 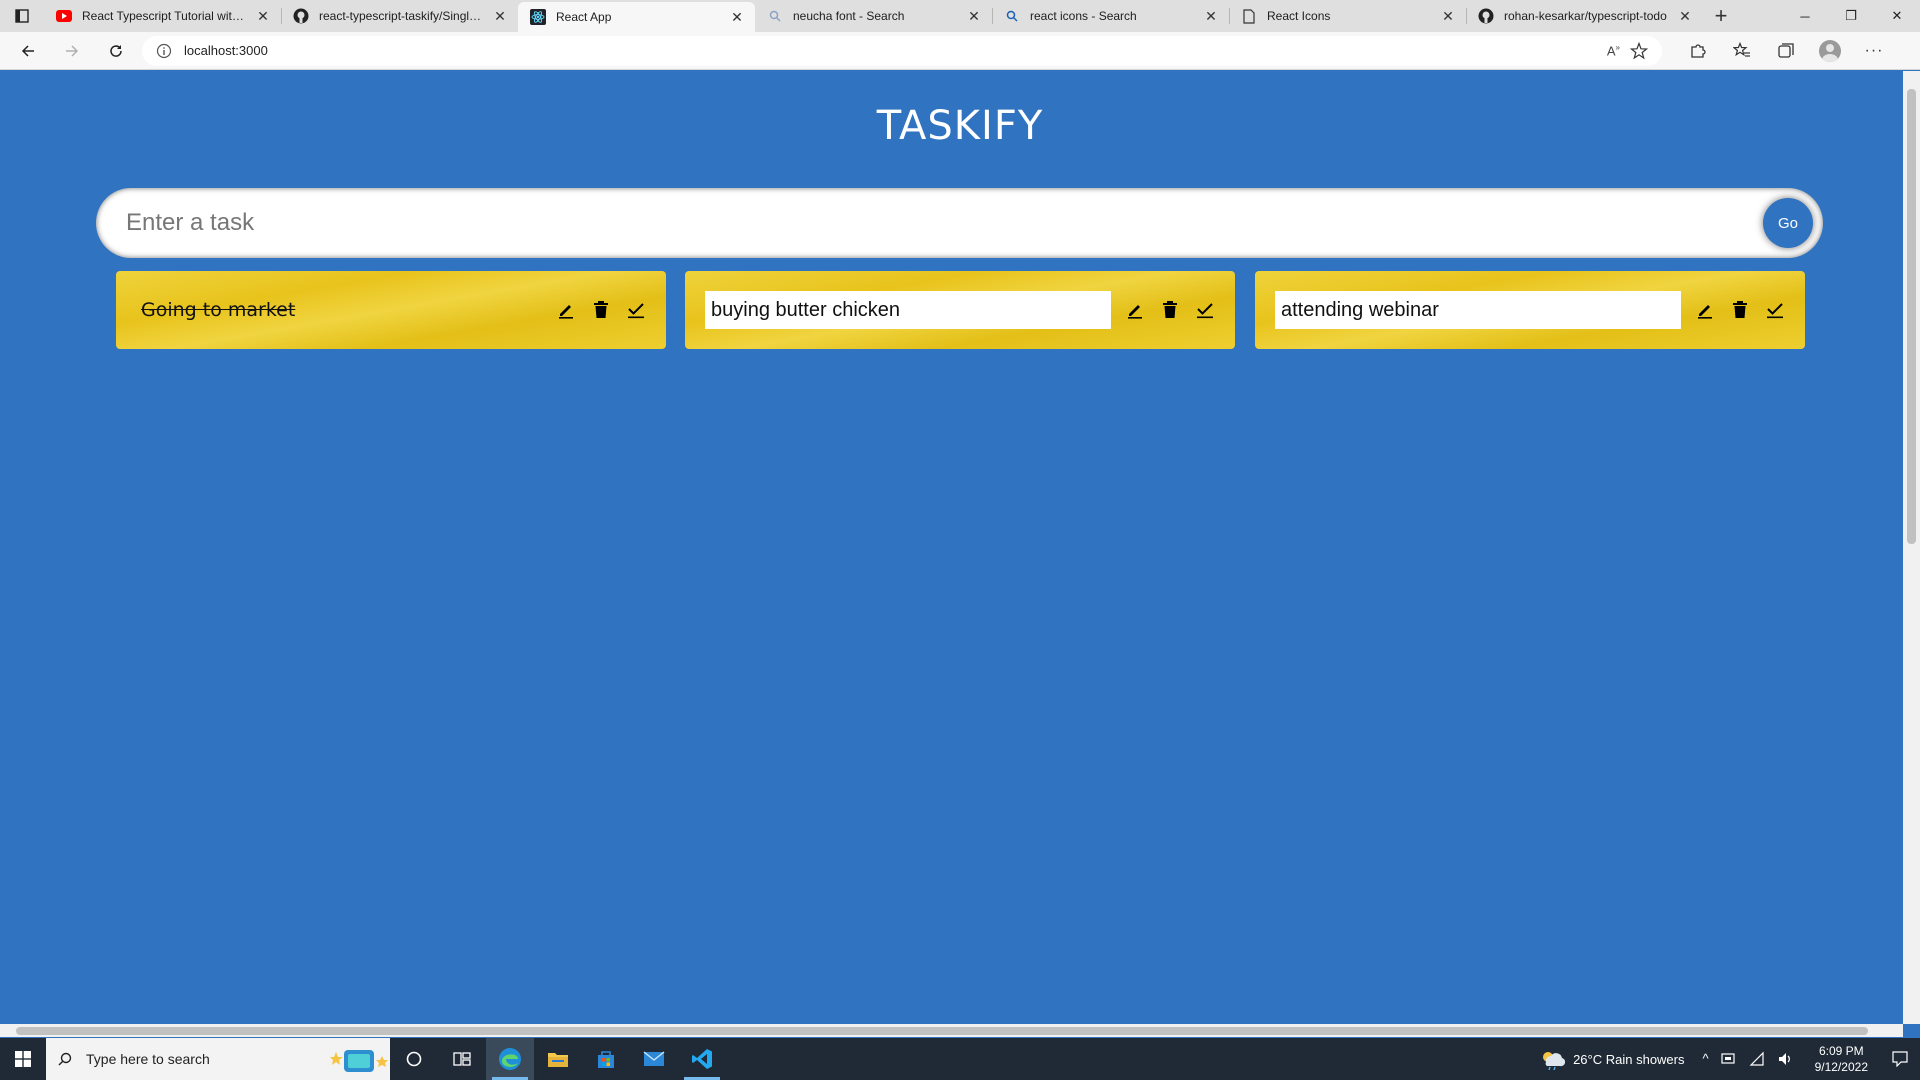 I want to click on favorite-star-icon, so click(x=1639, y=50).